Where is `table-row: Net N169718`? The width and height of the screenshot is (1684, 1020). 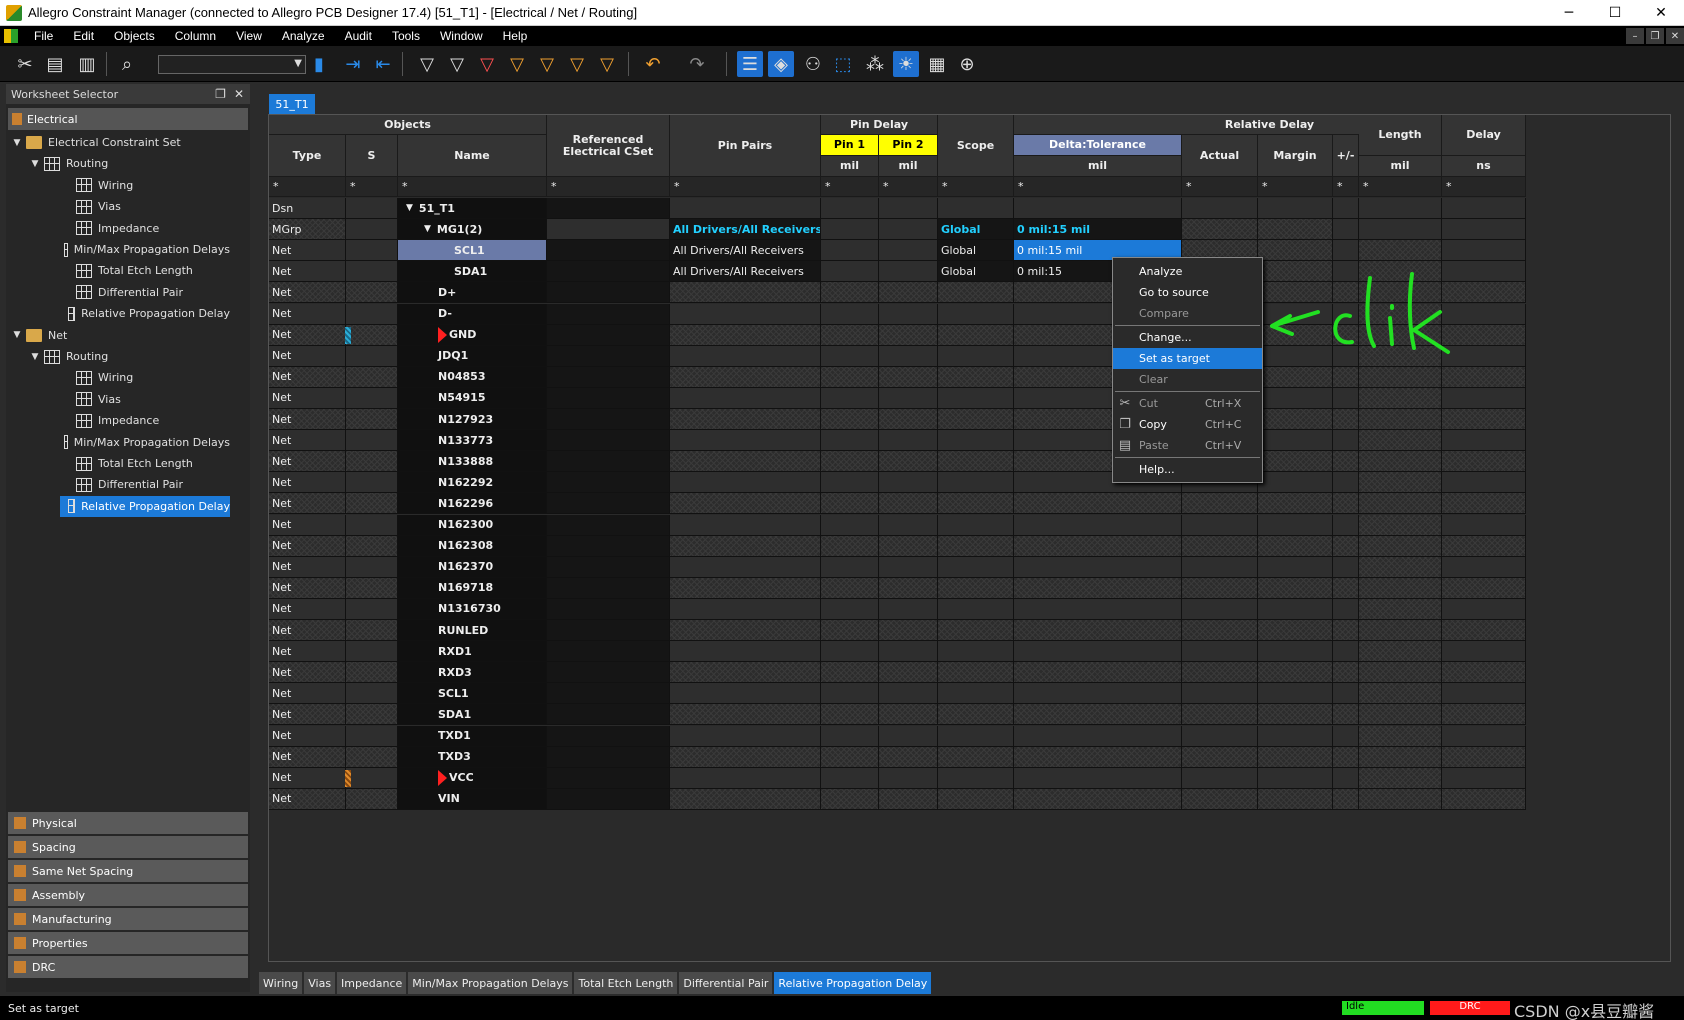 table-row: Net N169718 is located at coordinates (943, 588).